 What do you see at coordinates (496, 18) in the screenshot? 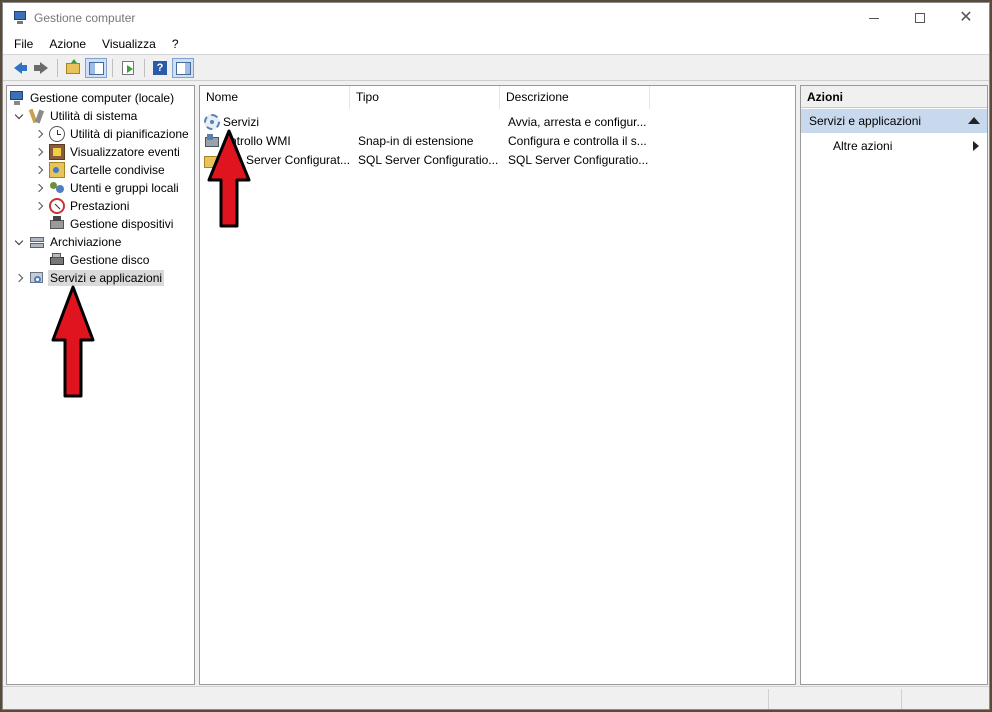
I see `title-bar: Gestione computer ✕` at bounding box center [496, 18].